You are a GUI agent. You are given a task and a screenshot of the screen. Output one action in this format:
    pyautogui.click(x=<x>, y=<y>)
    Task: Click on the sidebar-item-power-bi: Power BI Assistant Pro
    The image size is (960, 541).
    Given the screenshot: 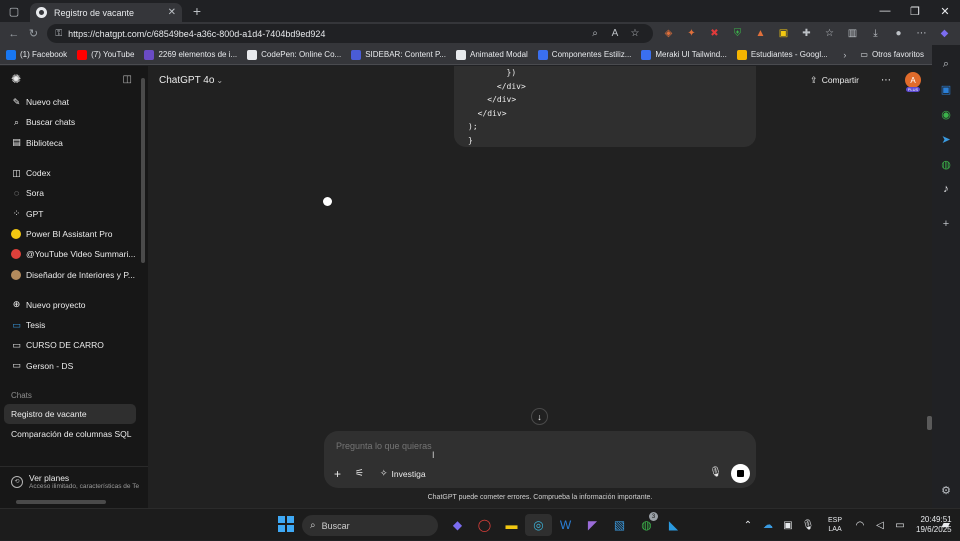 What is the action you would take?
    pyautogui.click(x=74, y=234)
    